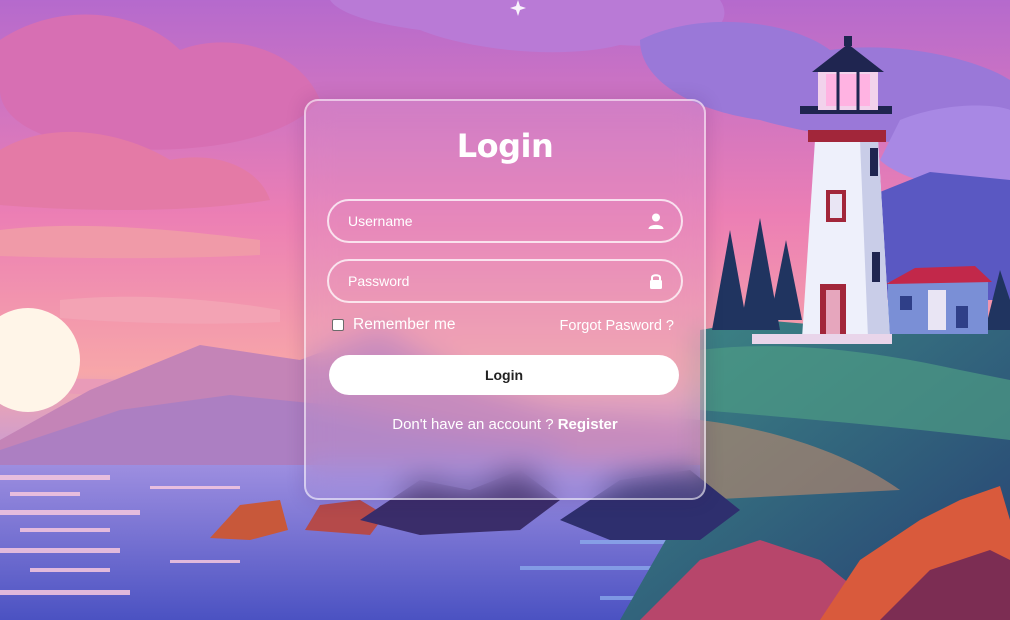  I want to click on register-prompt: Don't have an account ?, so click(475, 424).